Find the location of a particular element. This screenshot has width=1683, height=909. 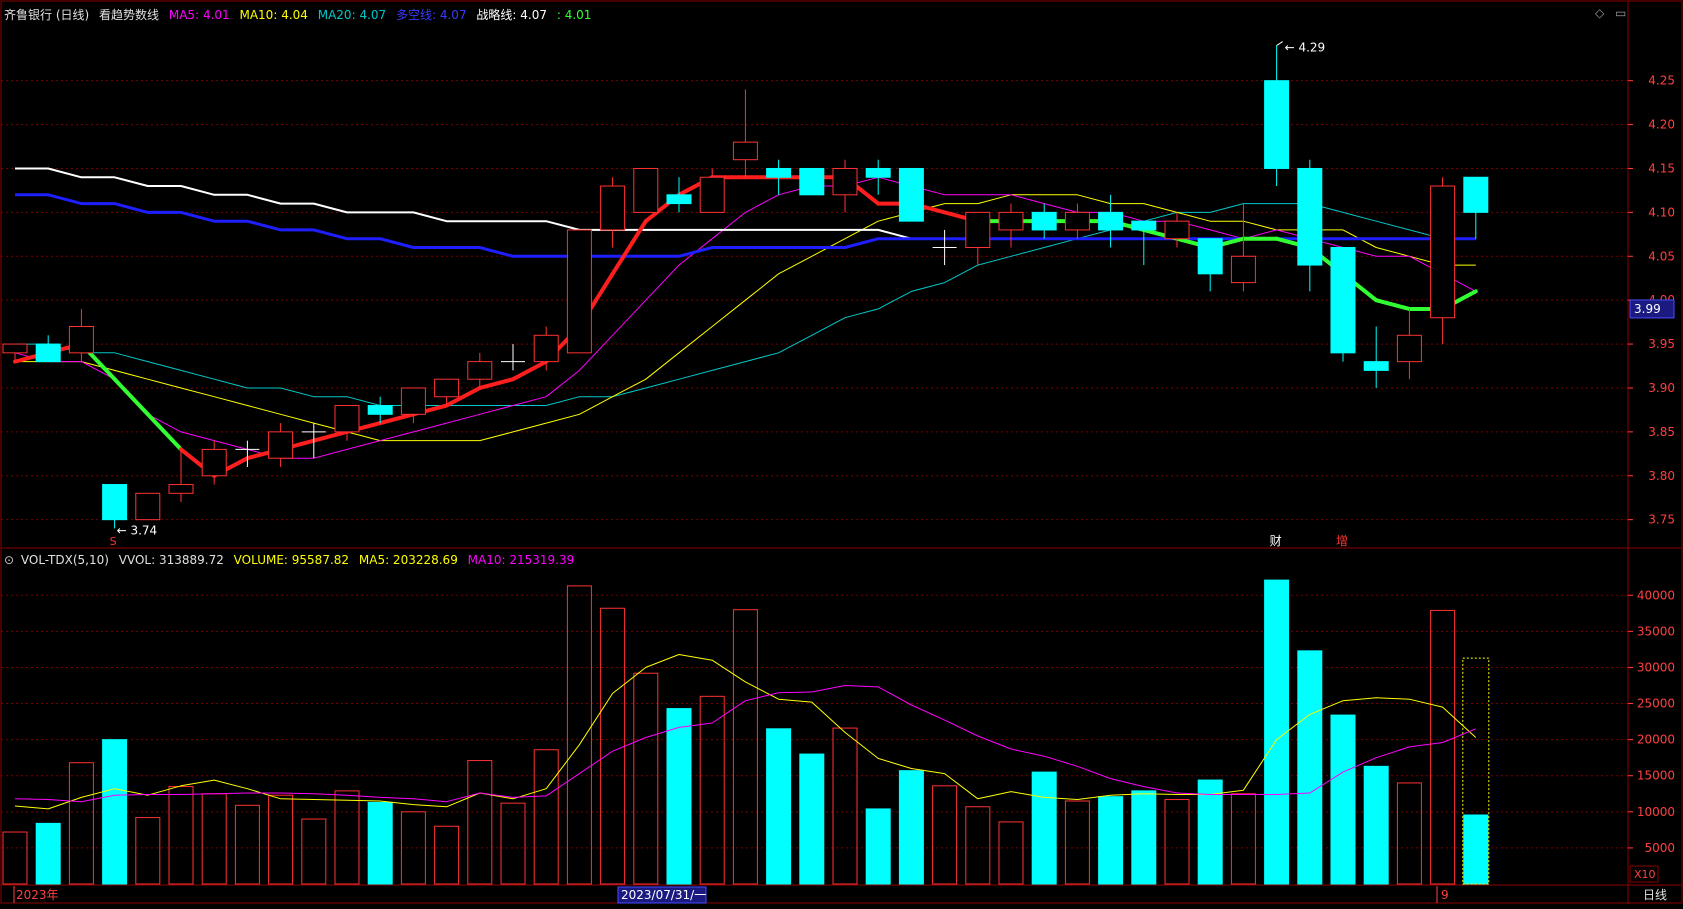

marker-s: S is located at coordinates (113, 541).